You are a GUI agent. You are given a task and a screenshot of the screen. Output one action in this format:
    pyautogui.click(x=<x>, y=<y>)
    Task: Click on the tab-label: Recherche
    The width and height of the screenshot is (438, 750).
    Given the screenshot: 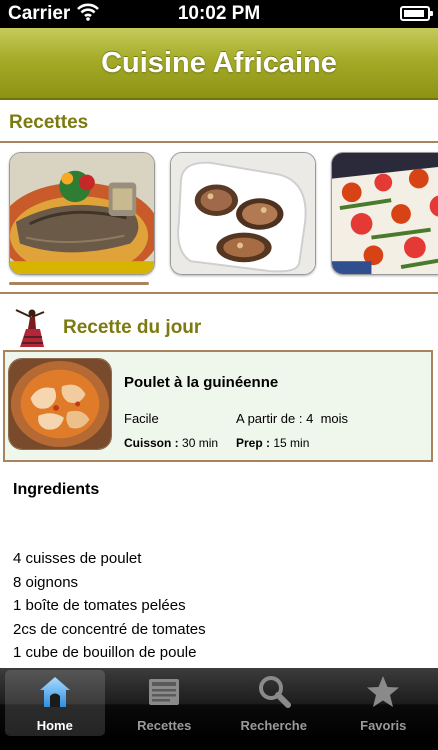 What is the action you would take?
    pyautogui.click(x=273, y=725)
    